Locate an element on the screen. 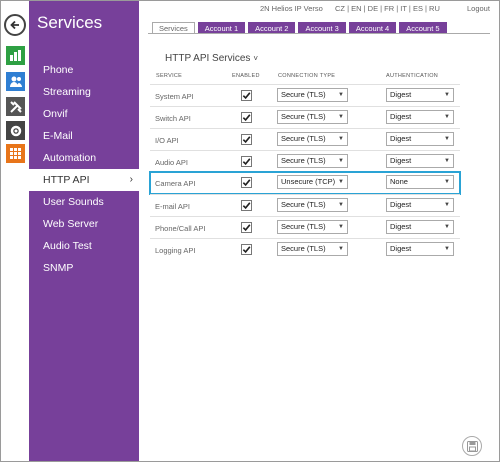 The width and height of the screenshot is (500, 462). logout-link: Logout is located at coordinates (478, 8).